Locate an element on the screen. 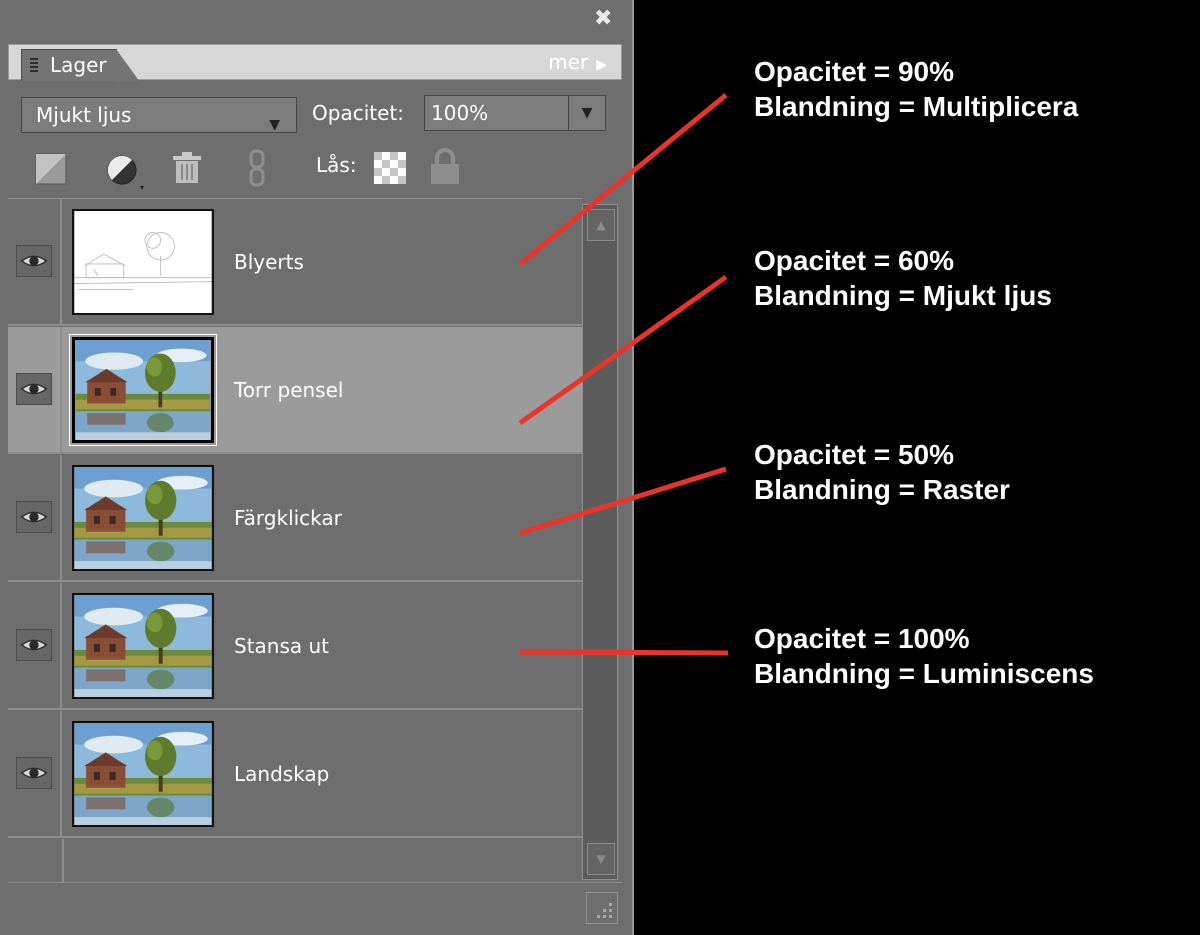 This screenshot has width=1200, height=935. annotation-blyerts: Opacitet = 90% Blandning = Multiplicera is located at coordinates (916, 89).